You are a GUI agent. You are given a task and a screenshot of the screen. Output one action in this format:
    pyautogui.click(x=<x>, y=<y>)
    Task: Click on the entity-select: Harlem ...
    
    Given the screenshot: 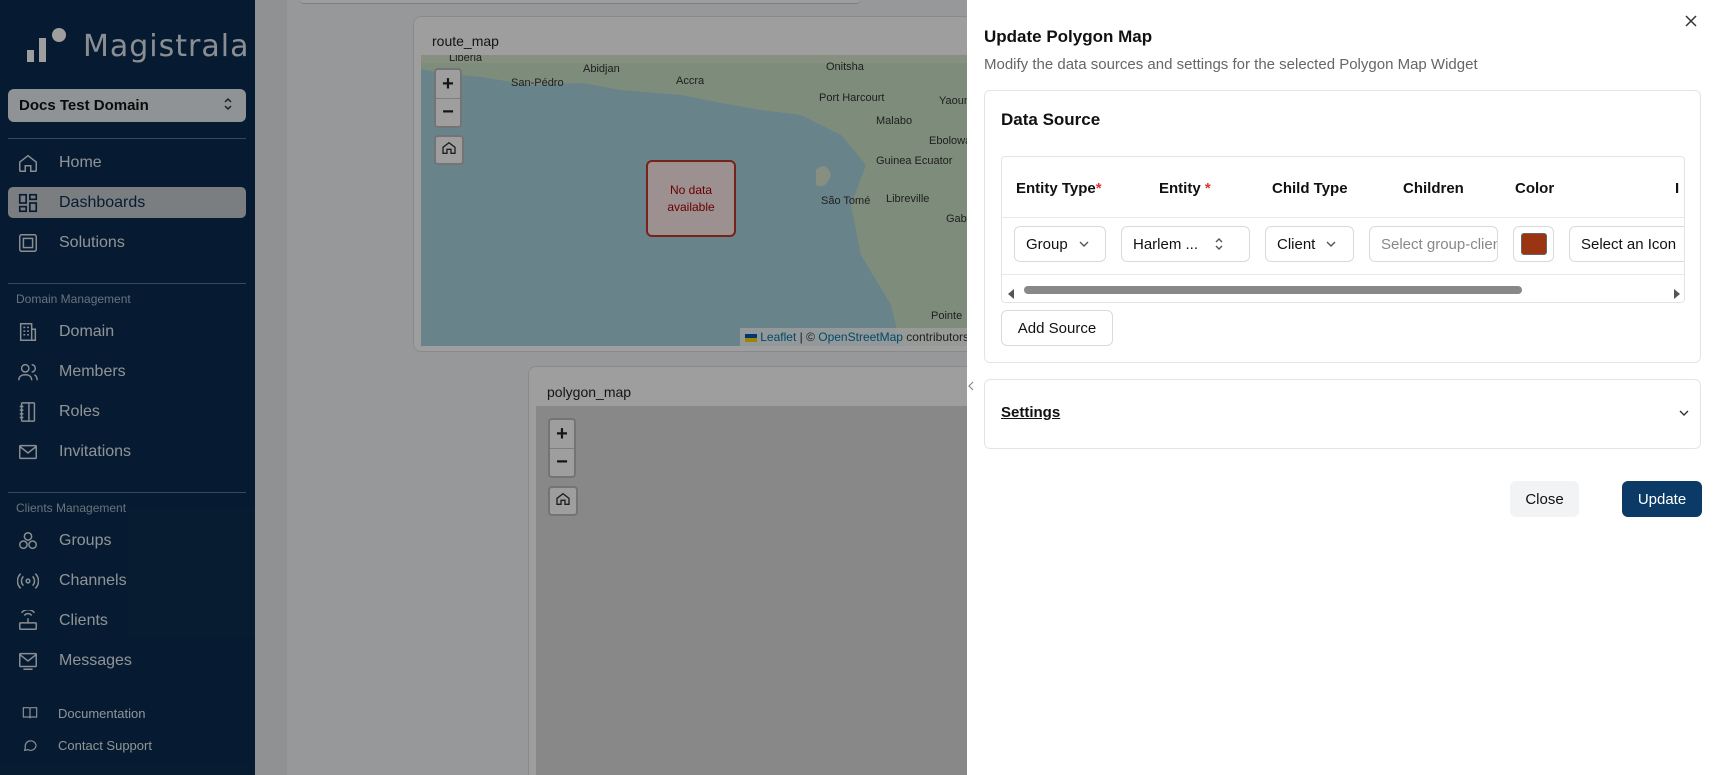 What is the action you would take?
    pyautogui.click(x=1185, y=244)
    